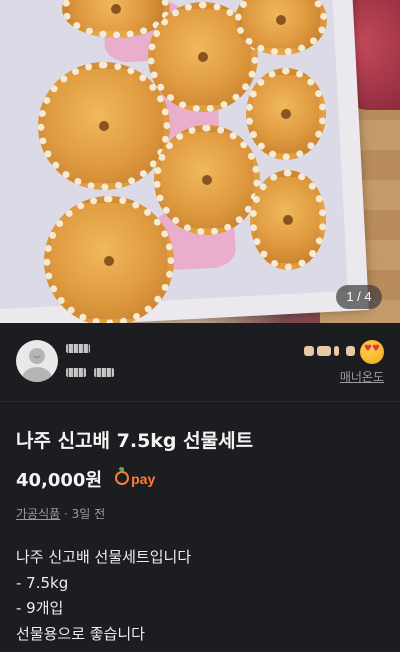 This screenshot has height=652, width=400. I want to click on carrot-pay-badge: pay, so click(135, 477).